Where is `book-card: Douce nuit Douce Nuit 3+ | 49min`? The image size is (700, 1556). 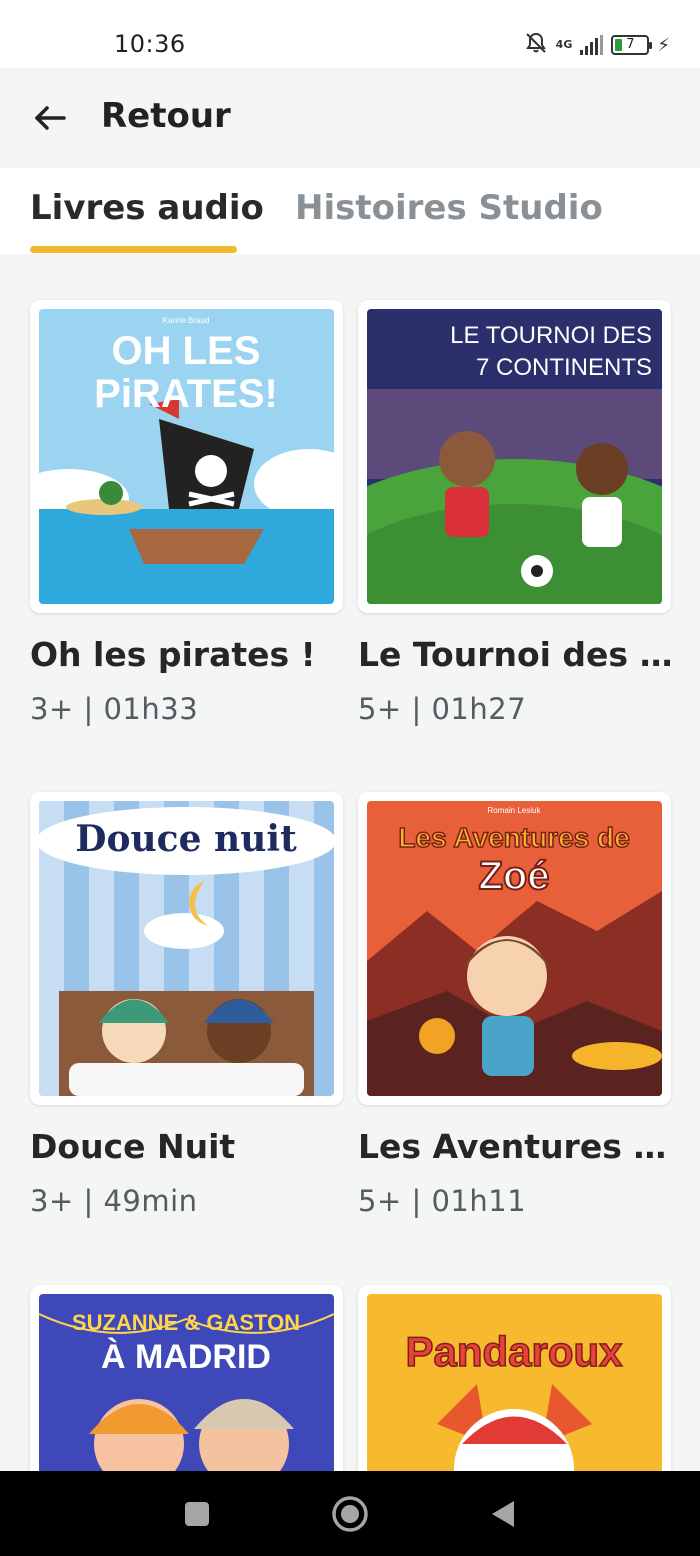 book-card: Douce nuit Douce Nuit 3+ | 49min is located at coordinates (186, 1005).